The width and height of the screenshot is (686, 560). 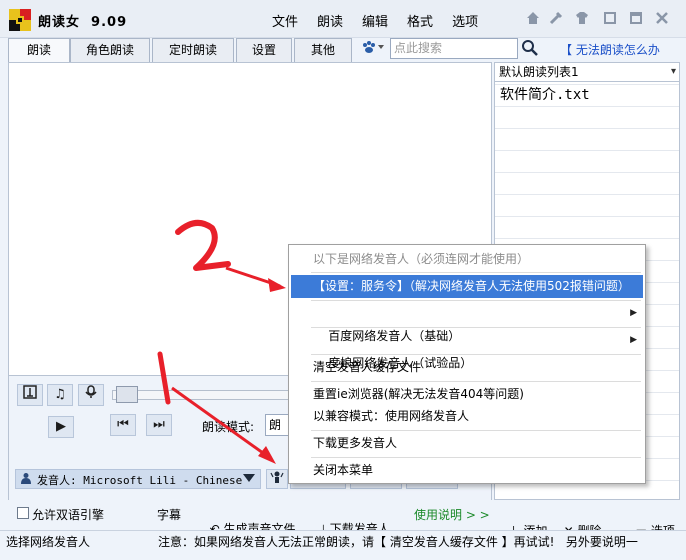 I want to click on minimize-icon, so click(x=636, y=19).